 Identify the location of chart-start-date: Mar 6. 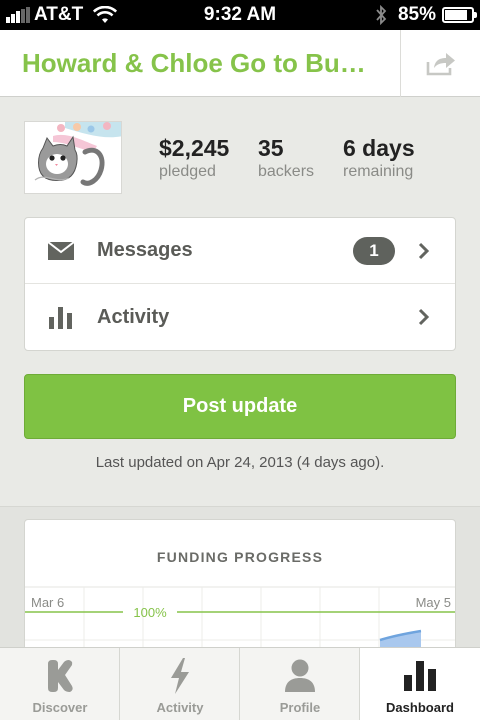
(47, 602).